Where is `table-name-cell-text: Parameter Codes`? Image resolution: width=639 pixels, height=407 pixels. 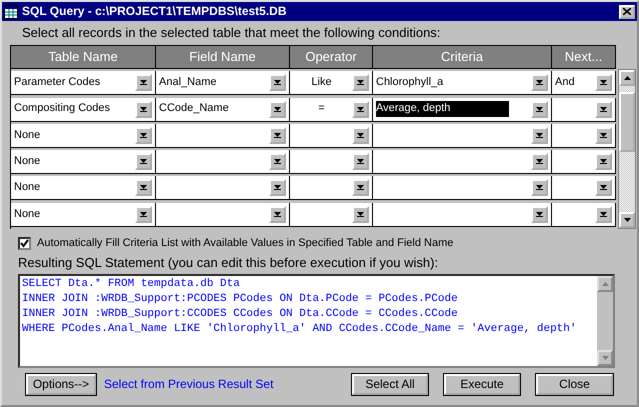 table-name-cell-text: Parameter Codes is located at coordinates (58, 83).